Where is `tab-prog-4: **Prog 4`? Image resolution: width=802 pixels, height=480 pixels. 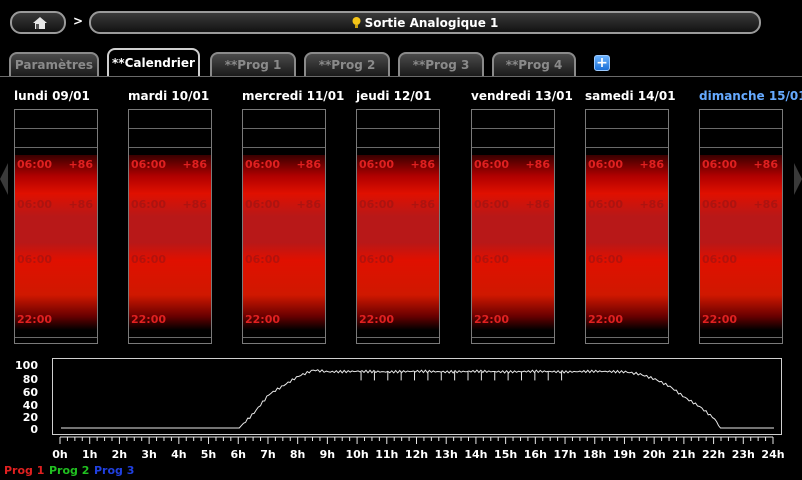
tab-prog-4: **Prog 4 is located at coordinates (534, 64).